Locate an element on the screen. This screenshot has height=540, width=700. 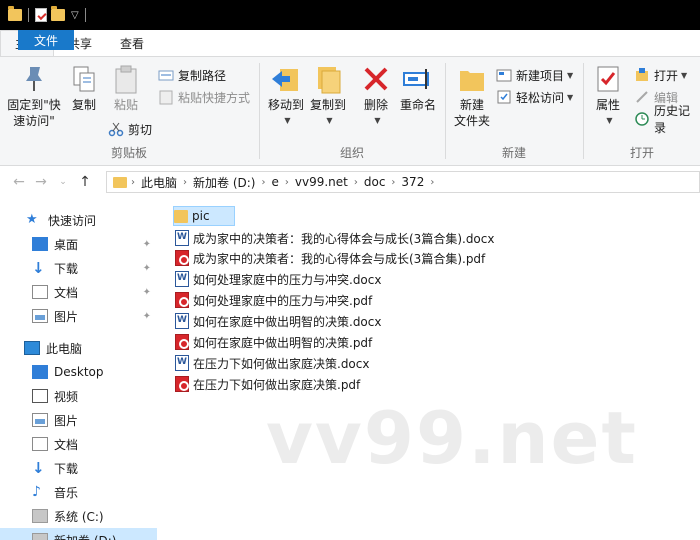
nav-item-pc-desktop: Desktop is located at coordinates (78, 372).